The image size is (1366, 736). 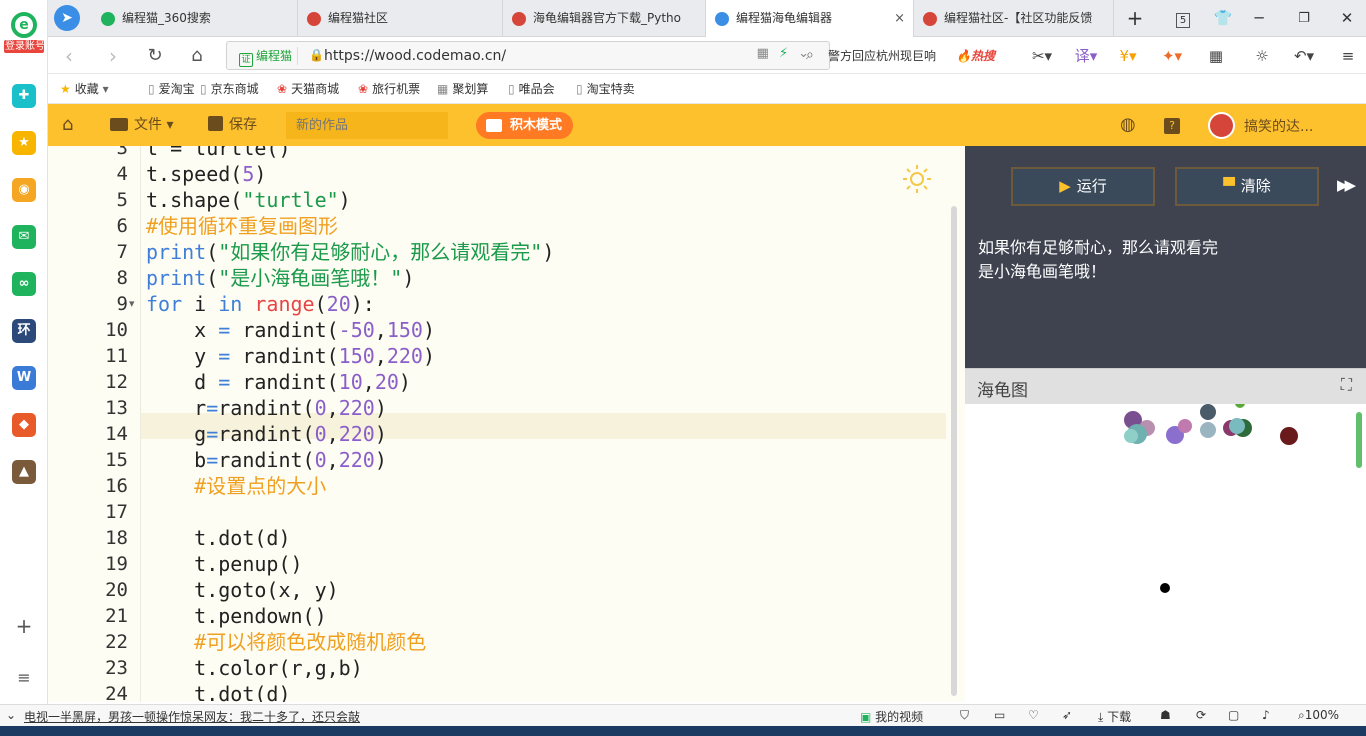 What do you see at coordinates (84, 89) in the screenshot?
I see `bookmark-item: ★ 收藏 ▾` at bounding box center [84, 89].